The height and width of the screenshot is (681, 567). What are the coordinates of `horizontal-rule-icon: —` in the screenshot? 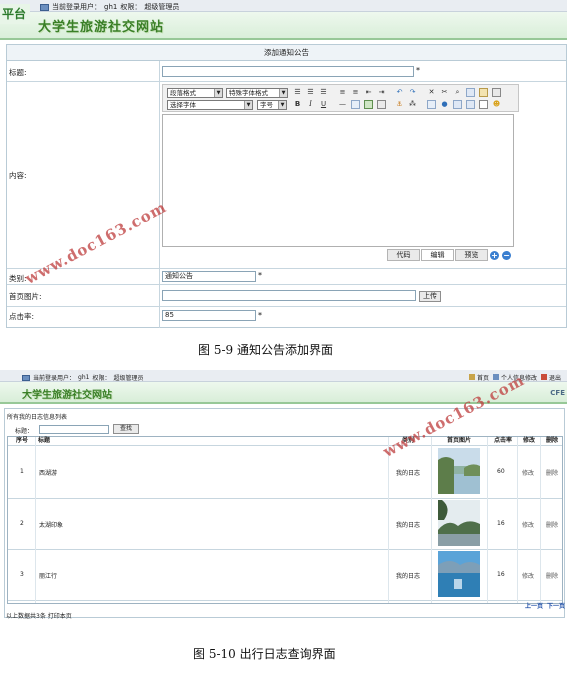 It's located at (342, 104).